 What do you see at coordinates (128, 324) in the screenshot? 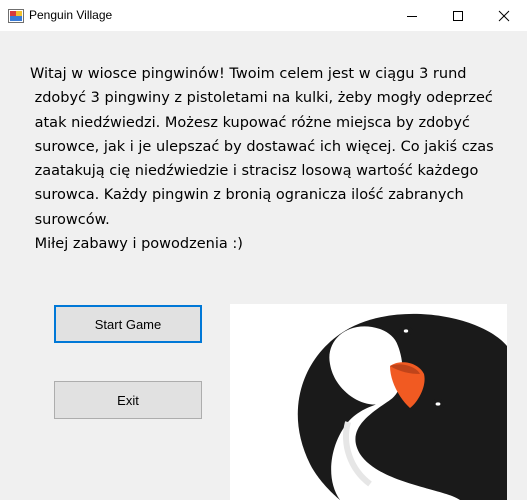
I see `start-game-button: Start Game` at bounding box center [128, 324].